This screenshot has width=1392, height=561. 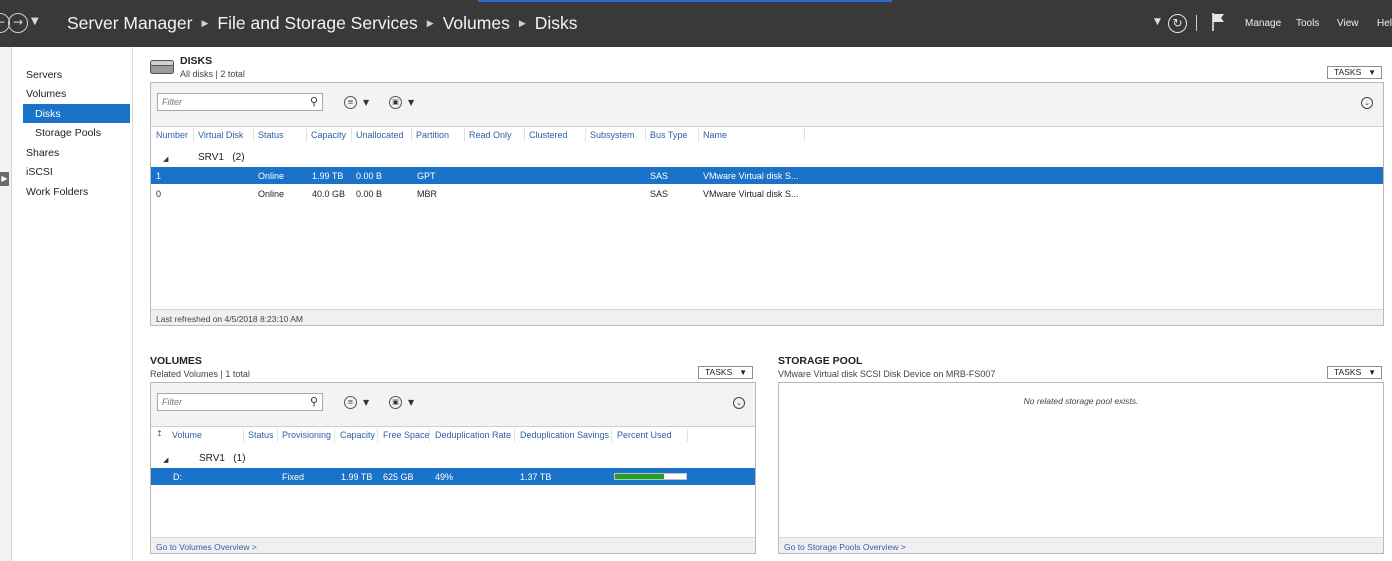 I want to click on breadcrumb-volumes: Volumes, so click(x=476, y=23).